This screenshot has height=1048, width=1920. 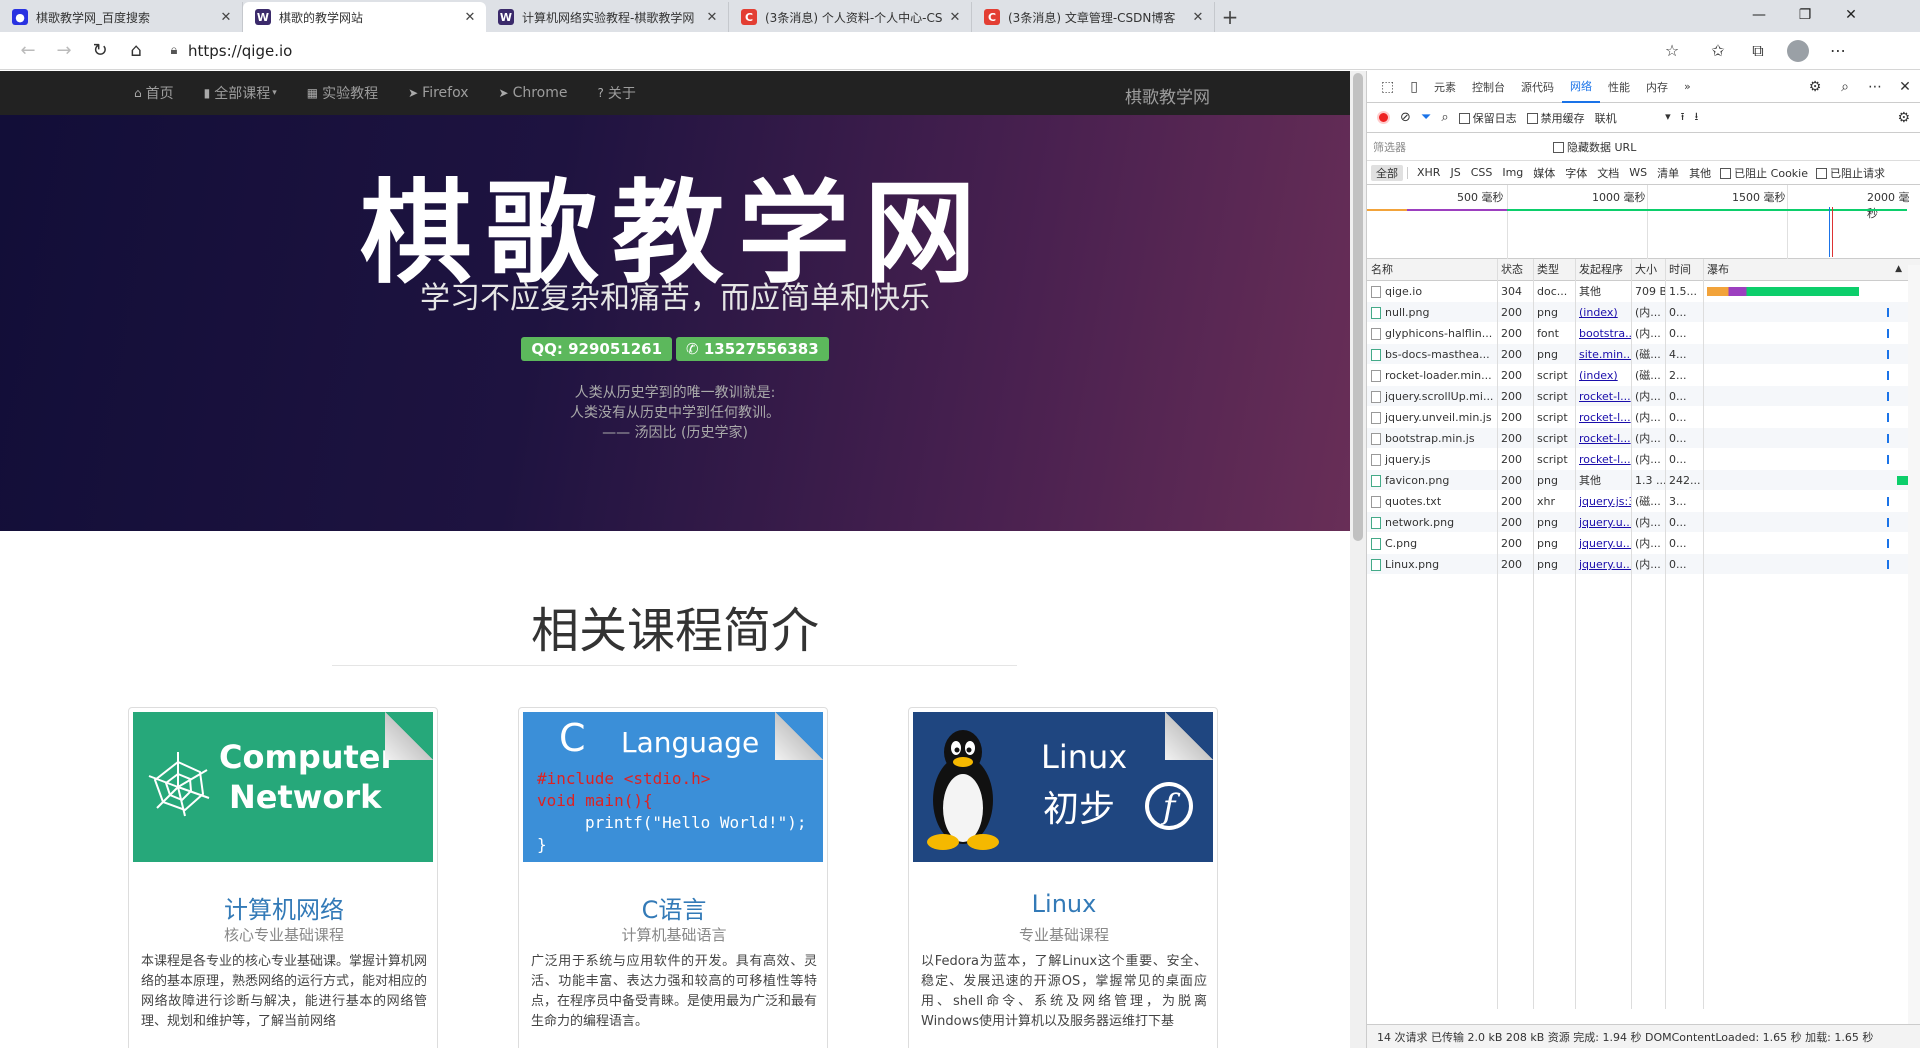 I want to click on type-manifest: 清单, so click(x=1668, y=173).